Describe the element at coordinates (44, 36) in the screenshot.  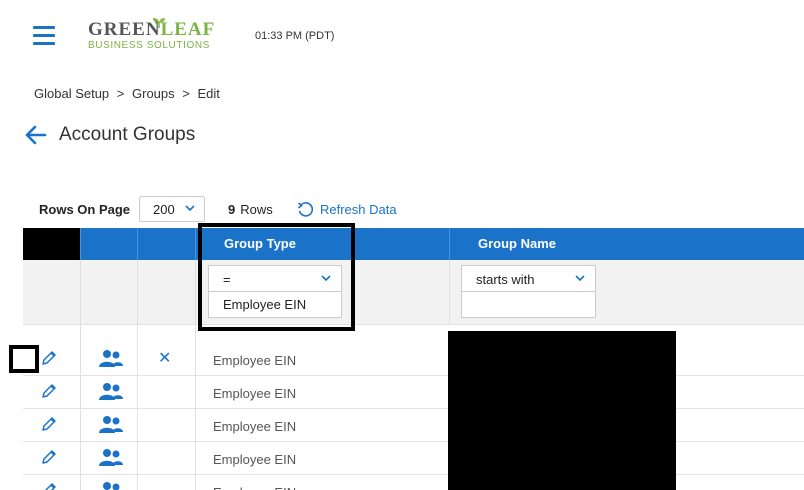
I see `hamburger-icon` at that location.